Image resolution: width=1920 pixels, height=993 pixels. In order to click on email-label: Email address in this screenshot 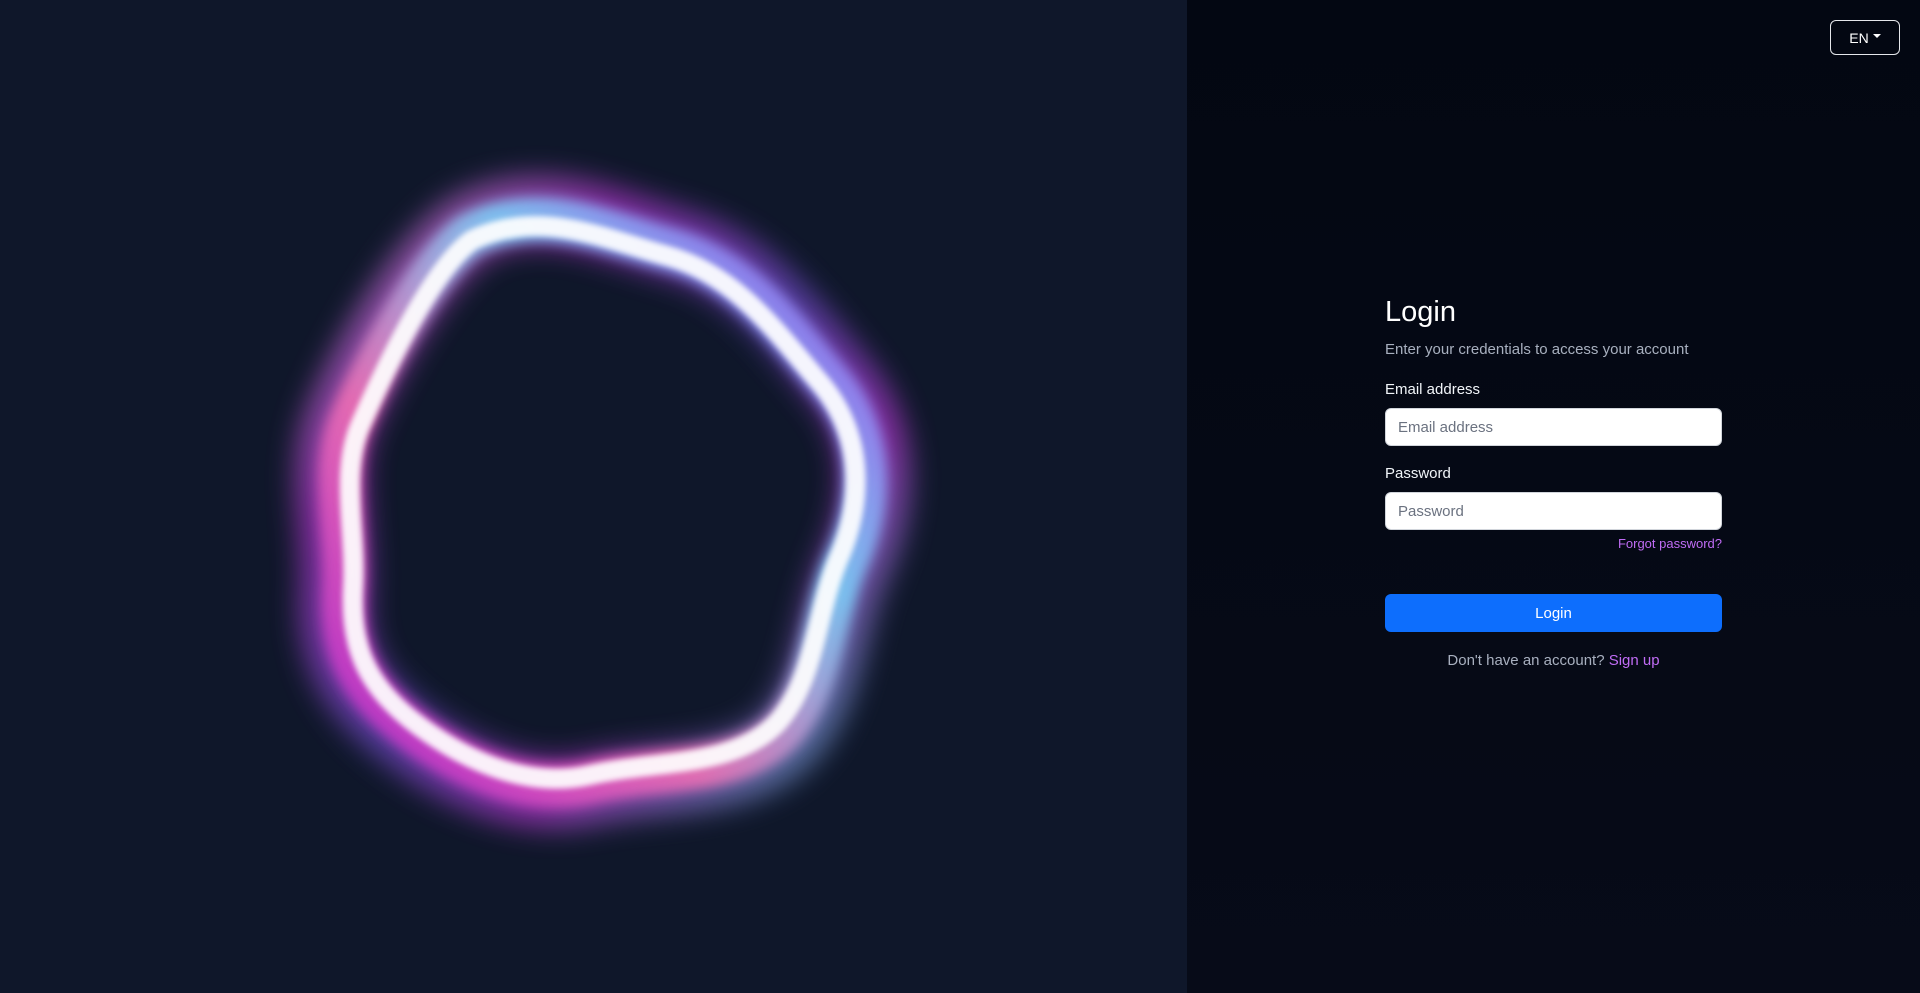, I will do `click(1433, 389)`.